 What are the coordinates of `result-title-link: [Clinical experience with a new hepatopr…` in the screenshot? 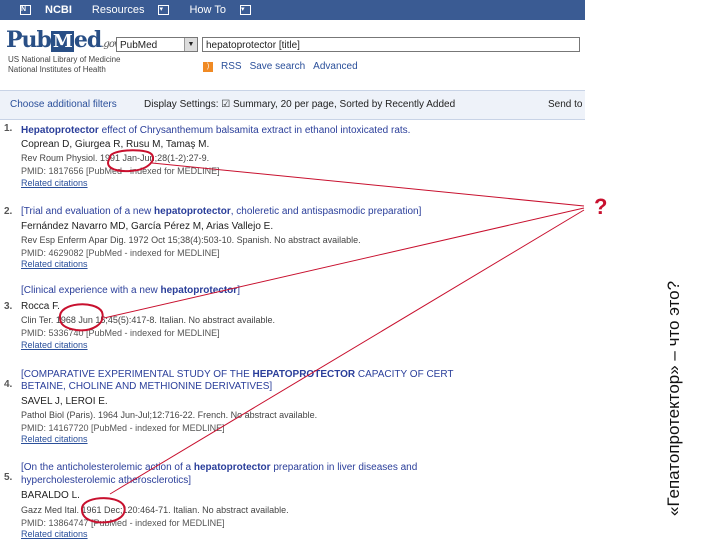 It's located at (130, 290).